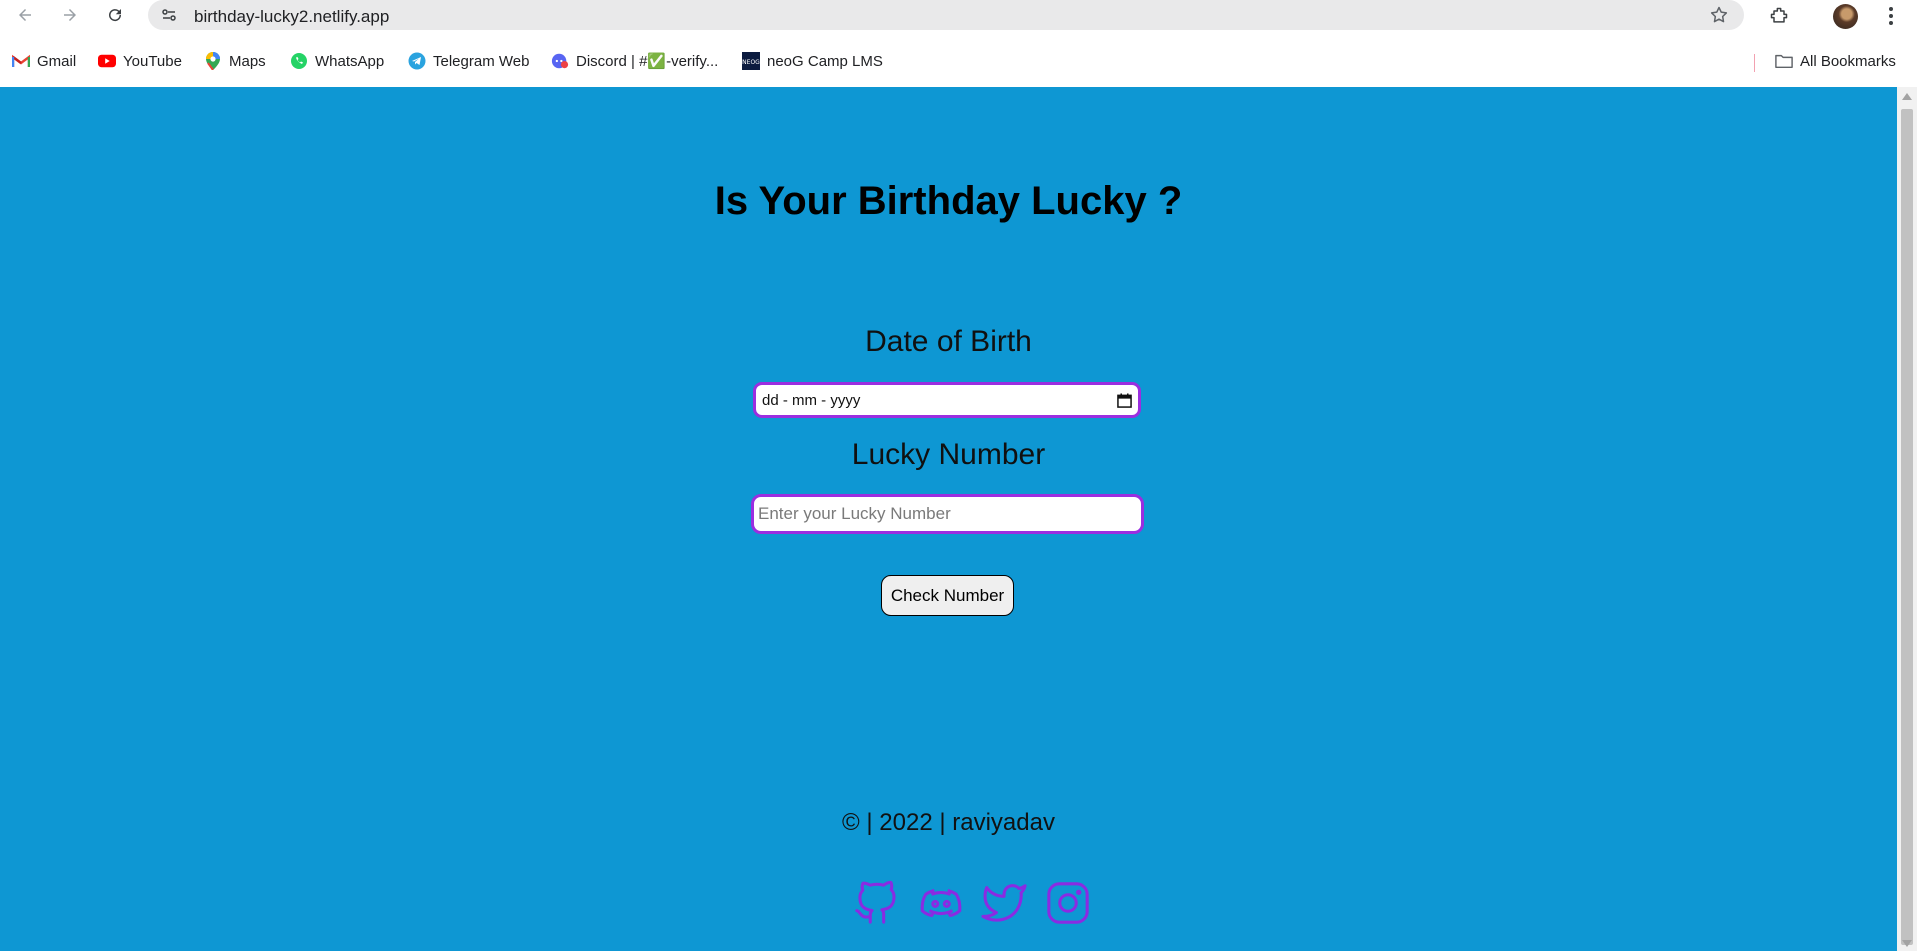 This screenshot has height=951, width=1917. Describe the element at coordinates (947, 595) in the screenshot. I see `check-number-button: Check Number` at that location.